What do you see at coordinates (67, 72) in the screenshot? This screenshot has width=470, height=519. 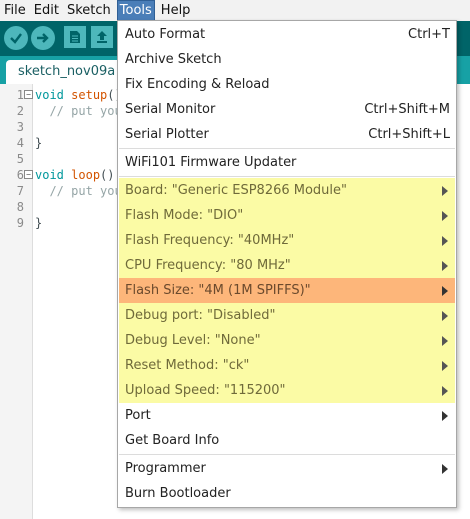 I see `tab-sketch: sketch_nov09a` at bounding box center [67, 72].